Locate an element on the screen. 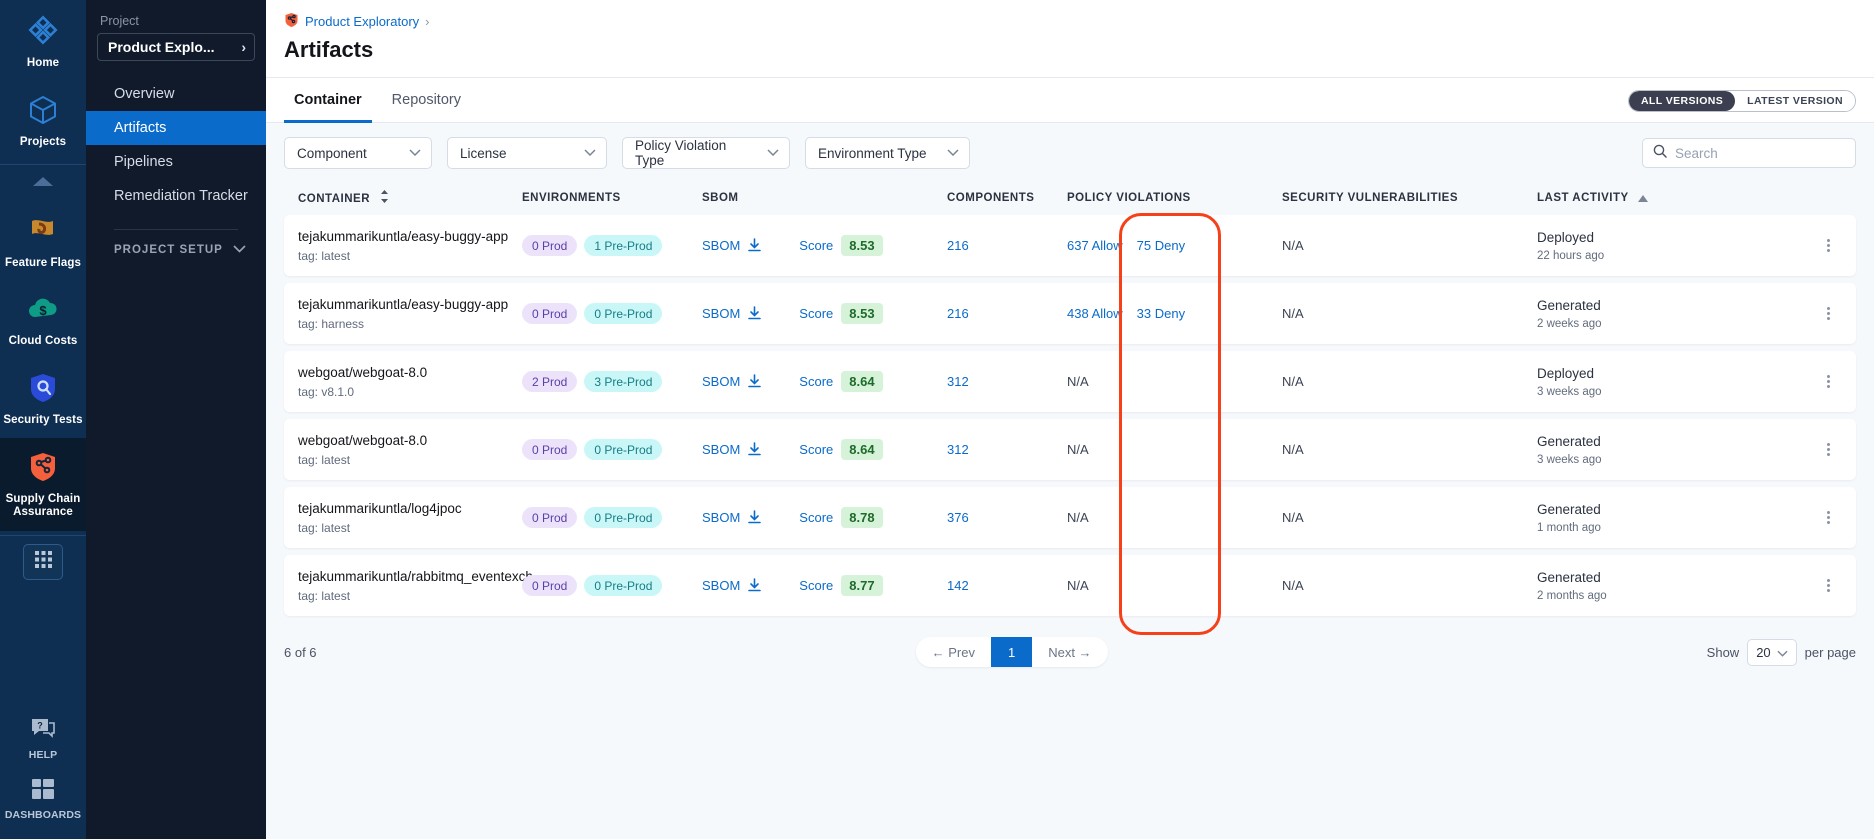  preprod-badge: 1 Pre-Prod is located at coordinates (623, 245).